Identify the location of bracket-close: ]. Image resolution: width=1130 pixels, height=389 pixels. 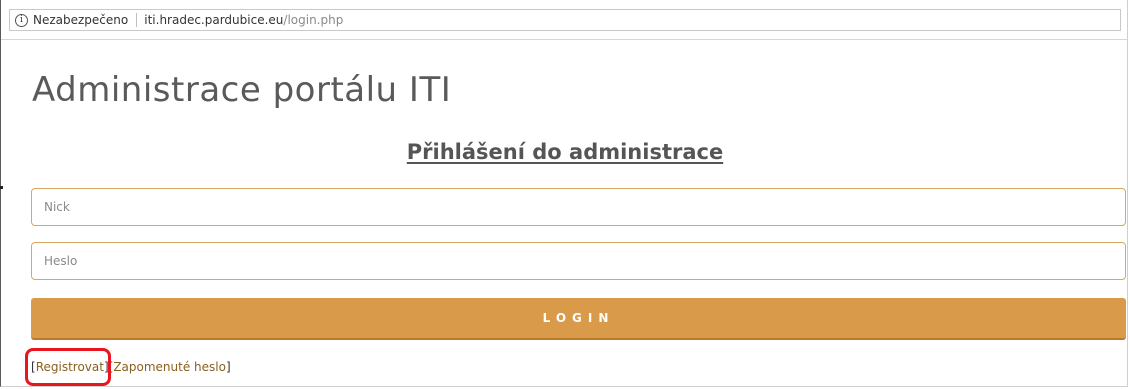
(228, 367).